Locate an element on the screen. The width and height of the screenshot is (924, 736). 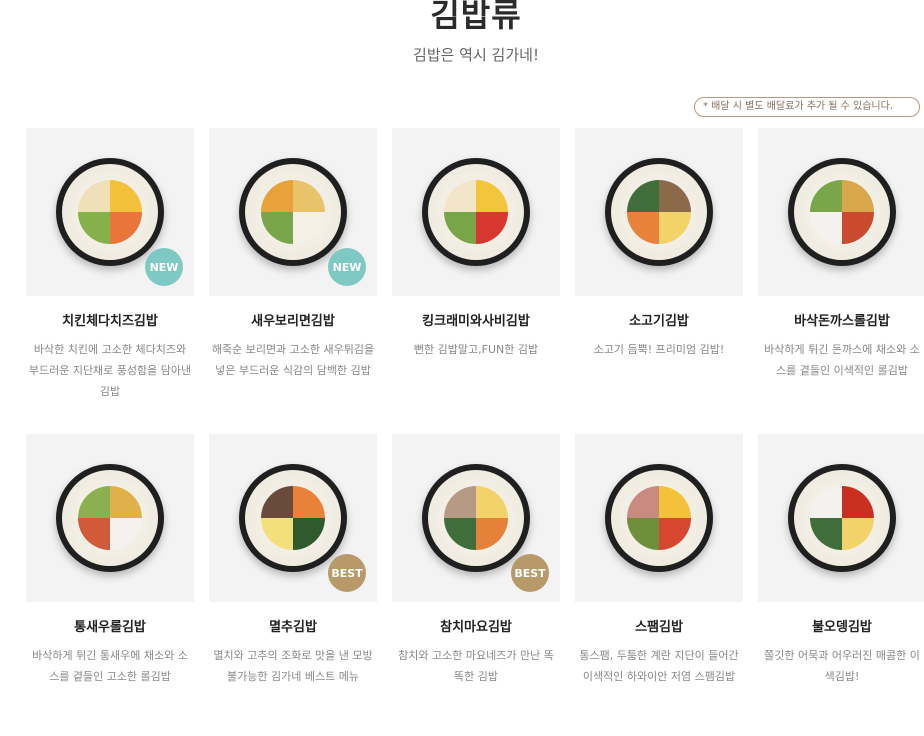
product-card: BEST 참치마요김밥참치와 고소한 마요네즈가 만난 똑똑한 김밥 is located at coordinates (476, 585).